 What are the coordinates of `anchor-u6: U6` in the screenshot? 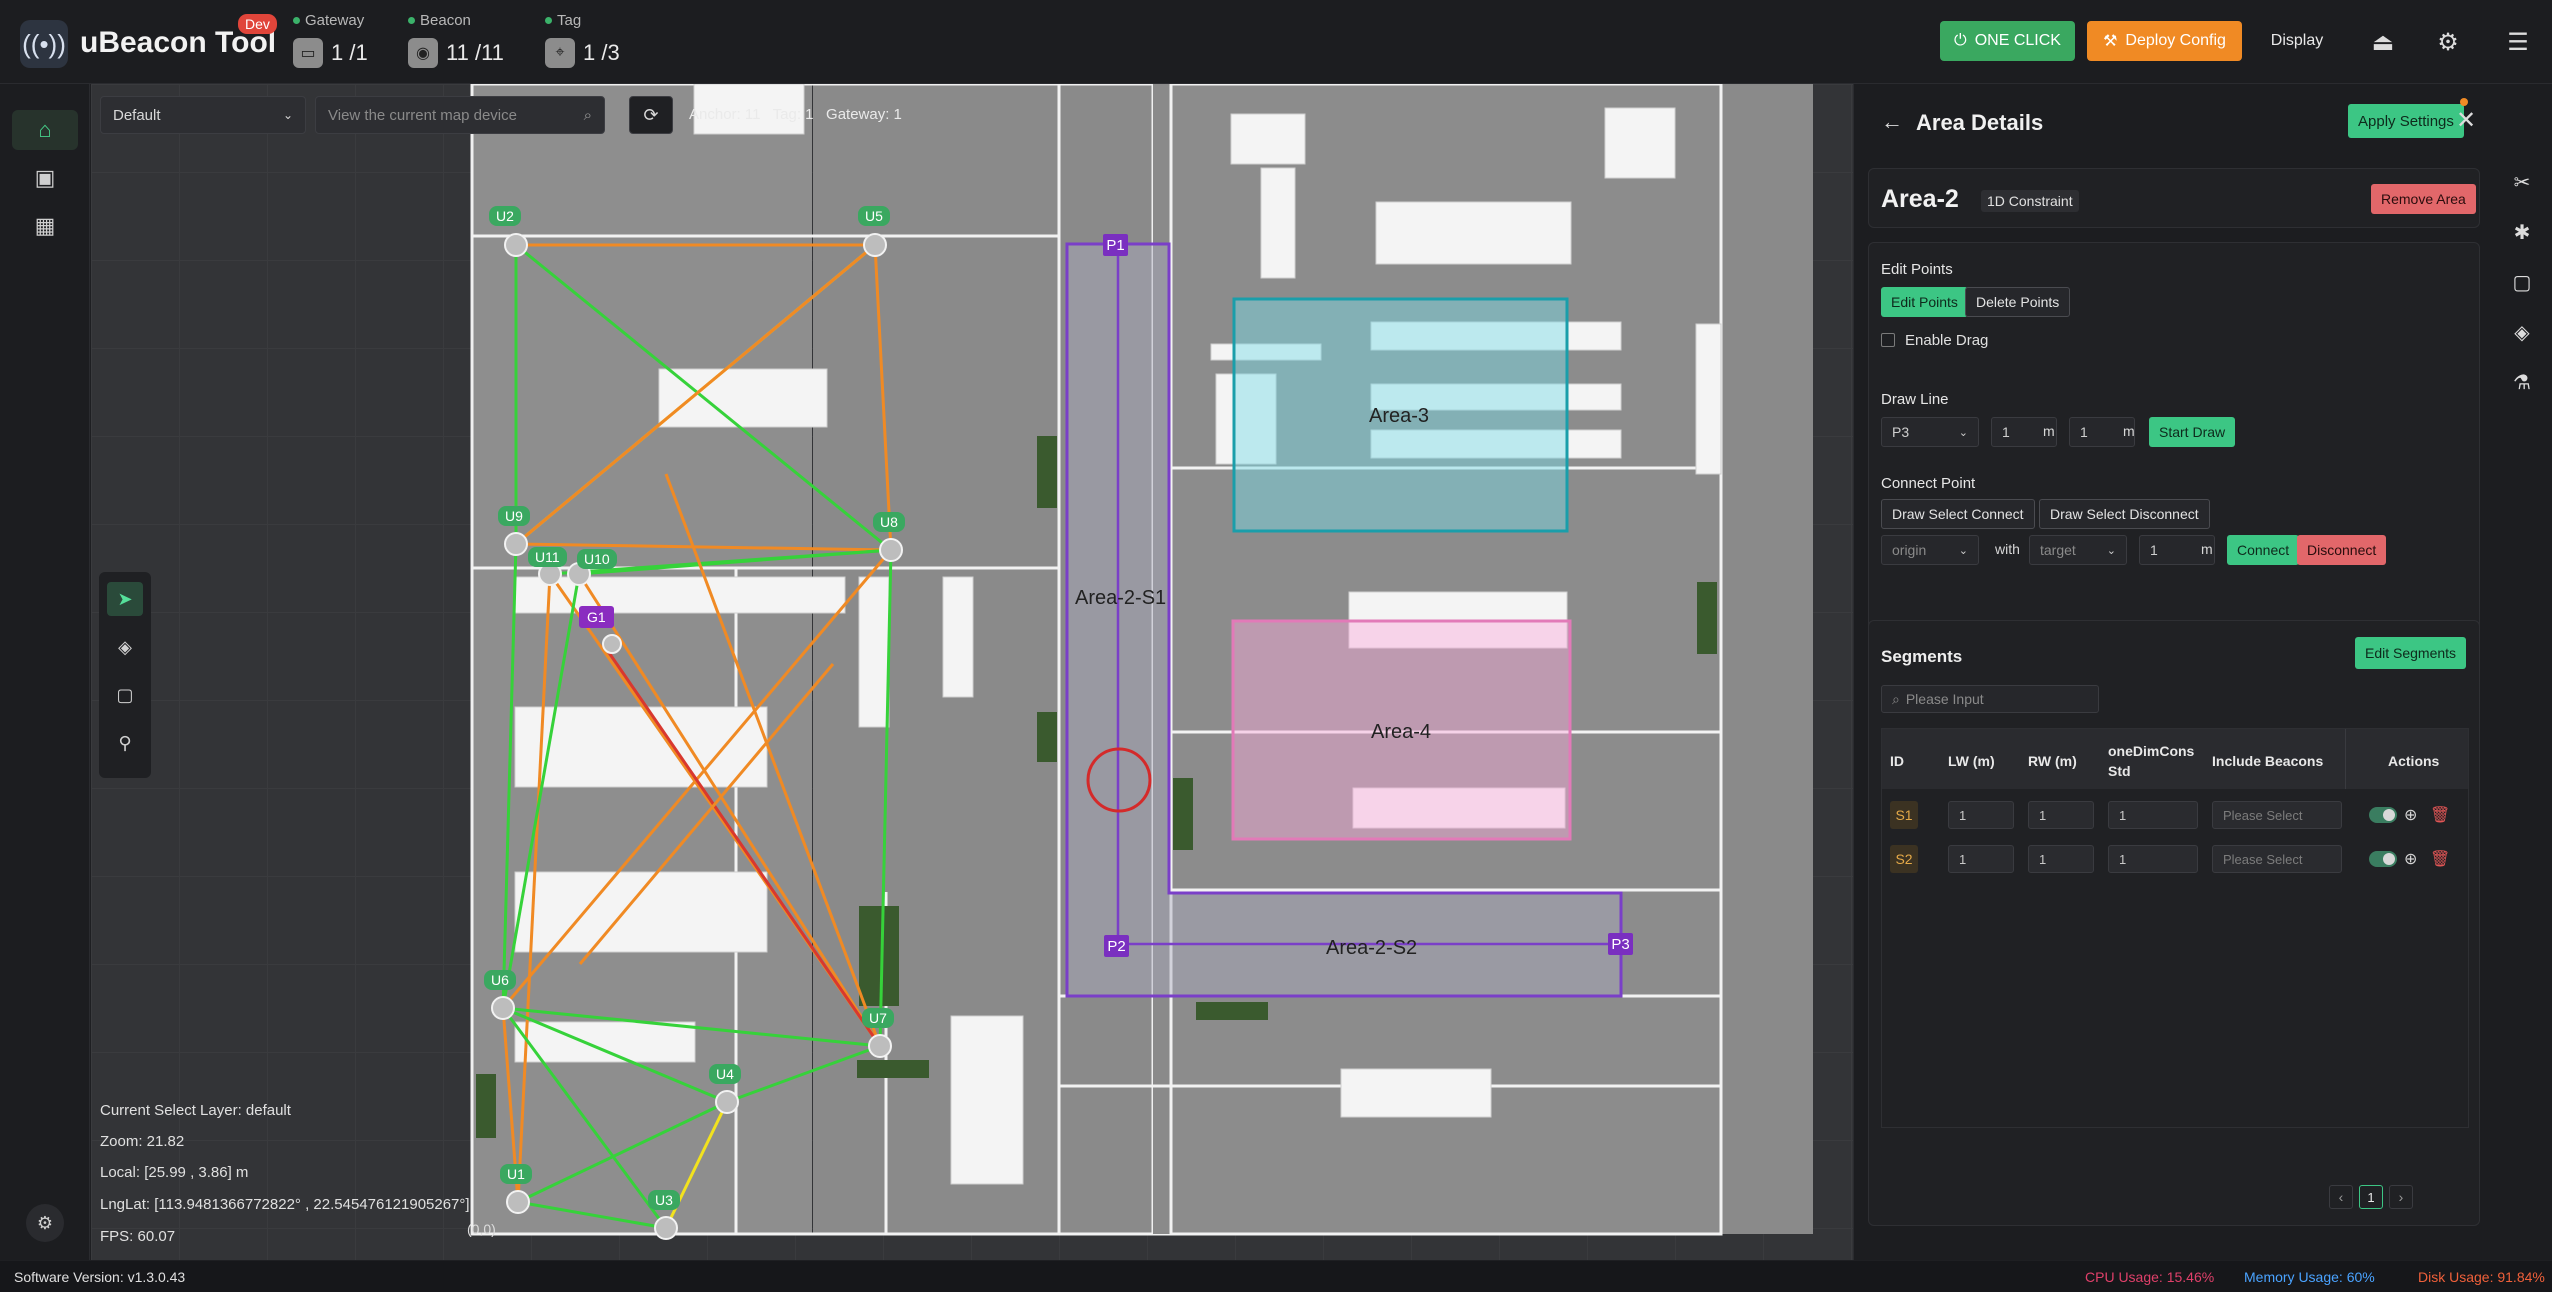 It's located at (500, 980).